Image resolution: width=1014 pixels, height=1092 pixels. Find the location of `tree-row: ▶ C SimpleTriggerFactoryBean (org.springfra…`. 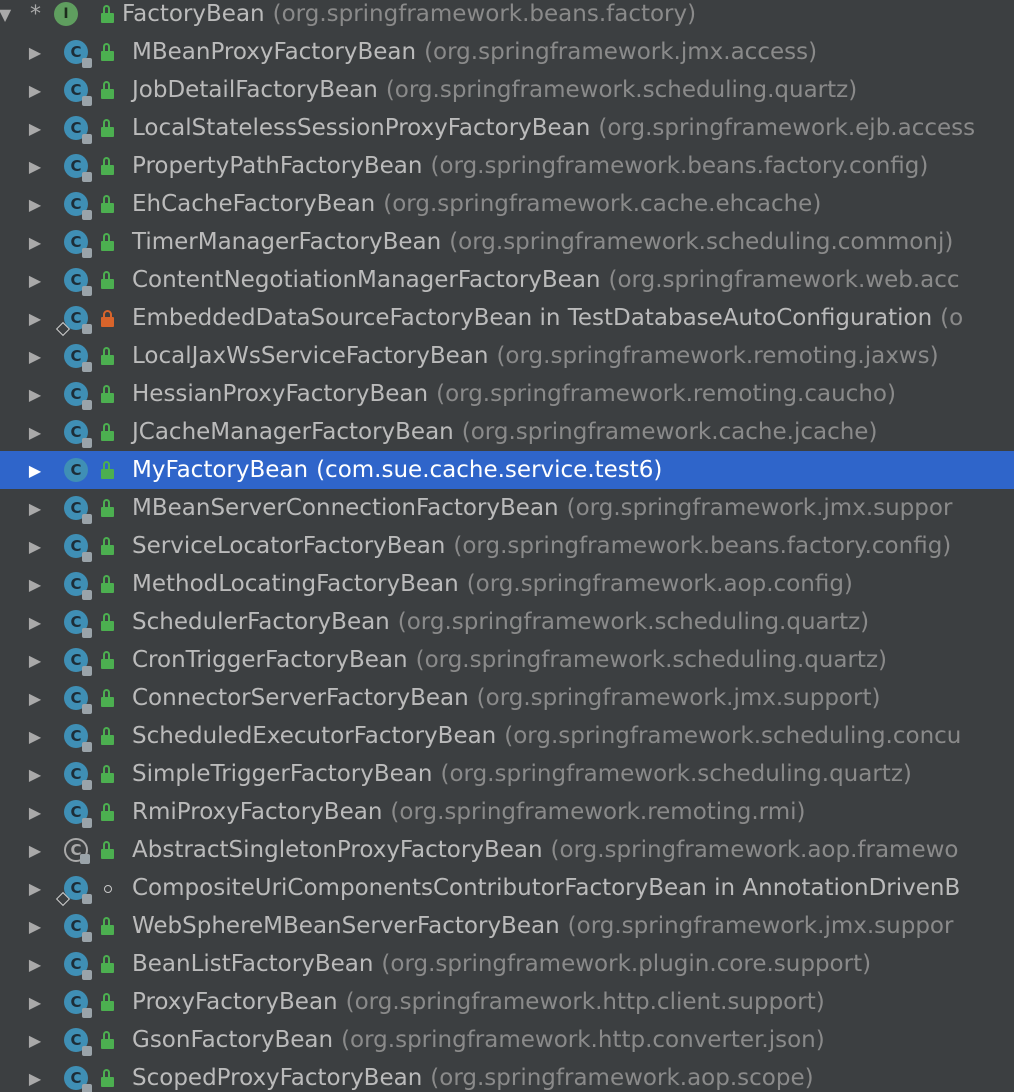

tree-row: ▶ C SimpleTriggerFactoryBean (org.springfra… is located at coordinates (507, 774).